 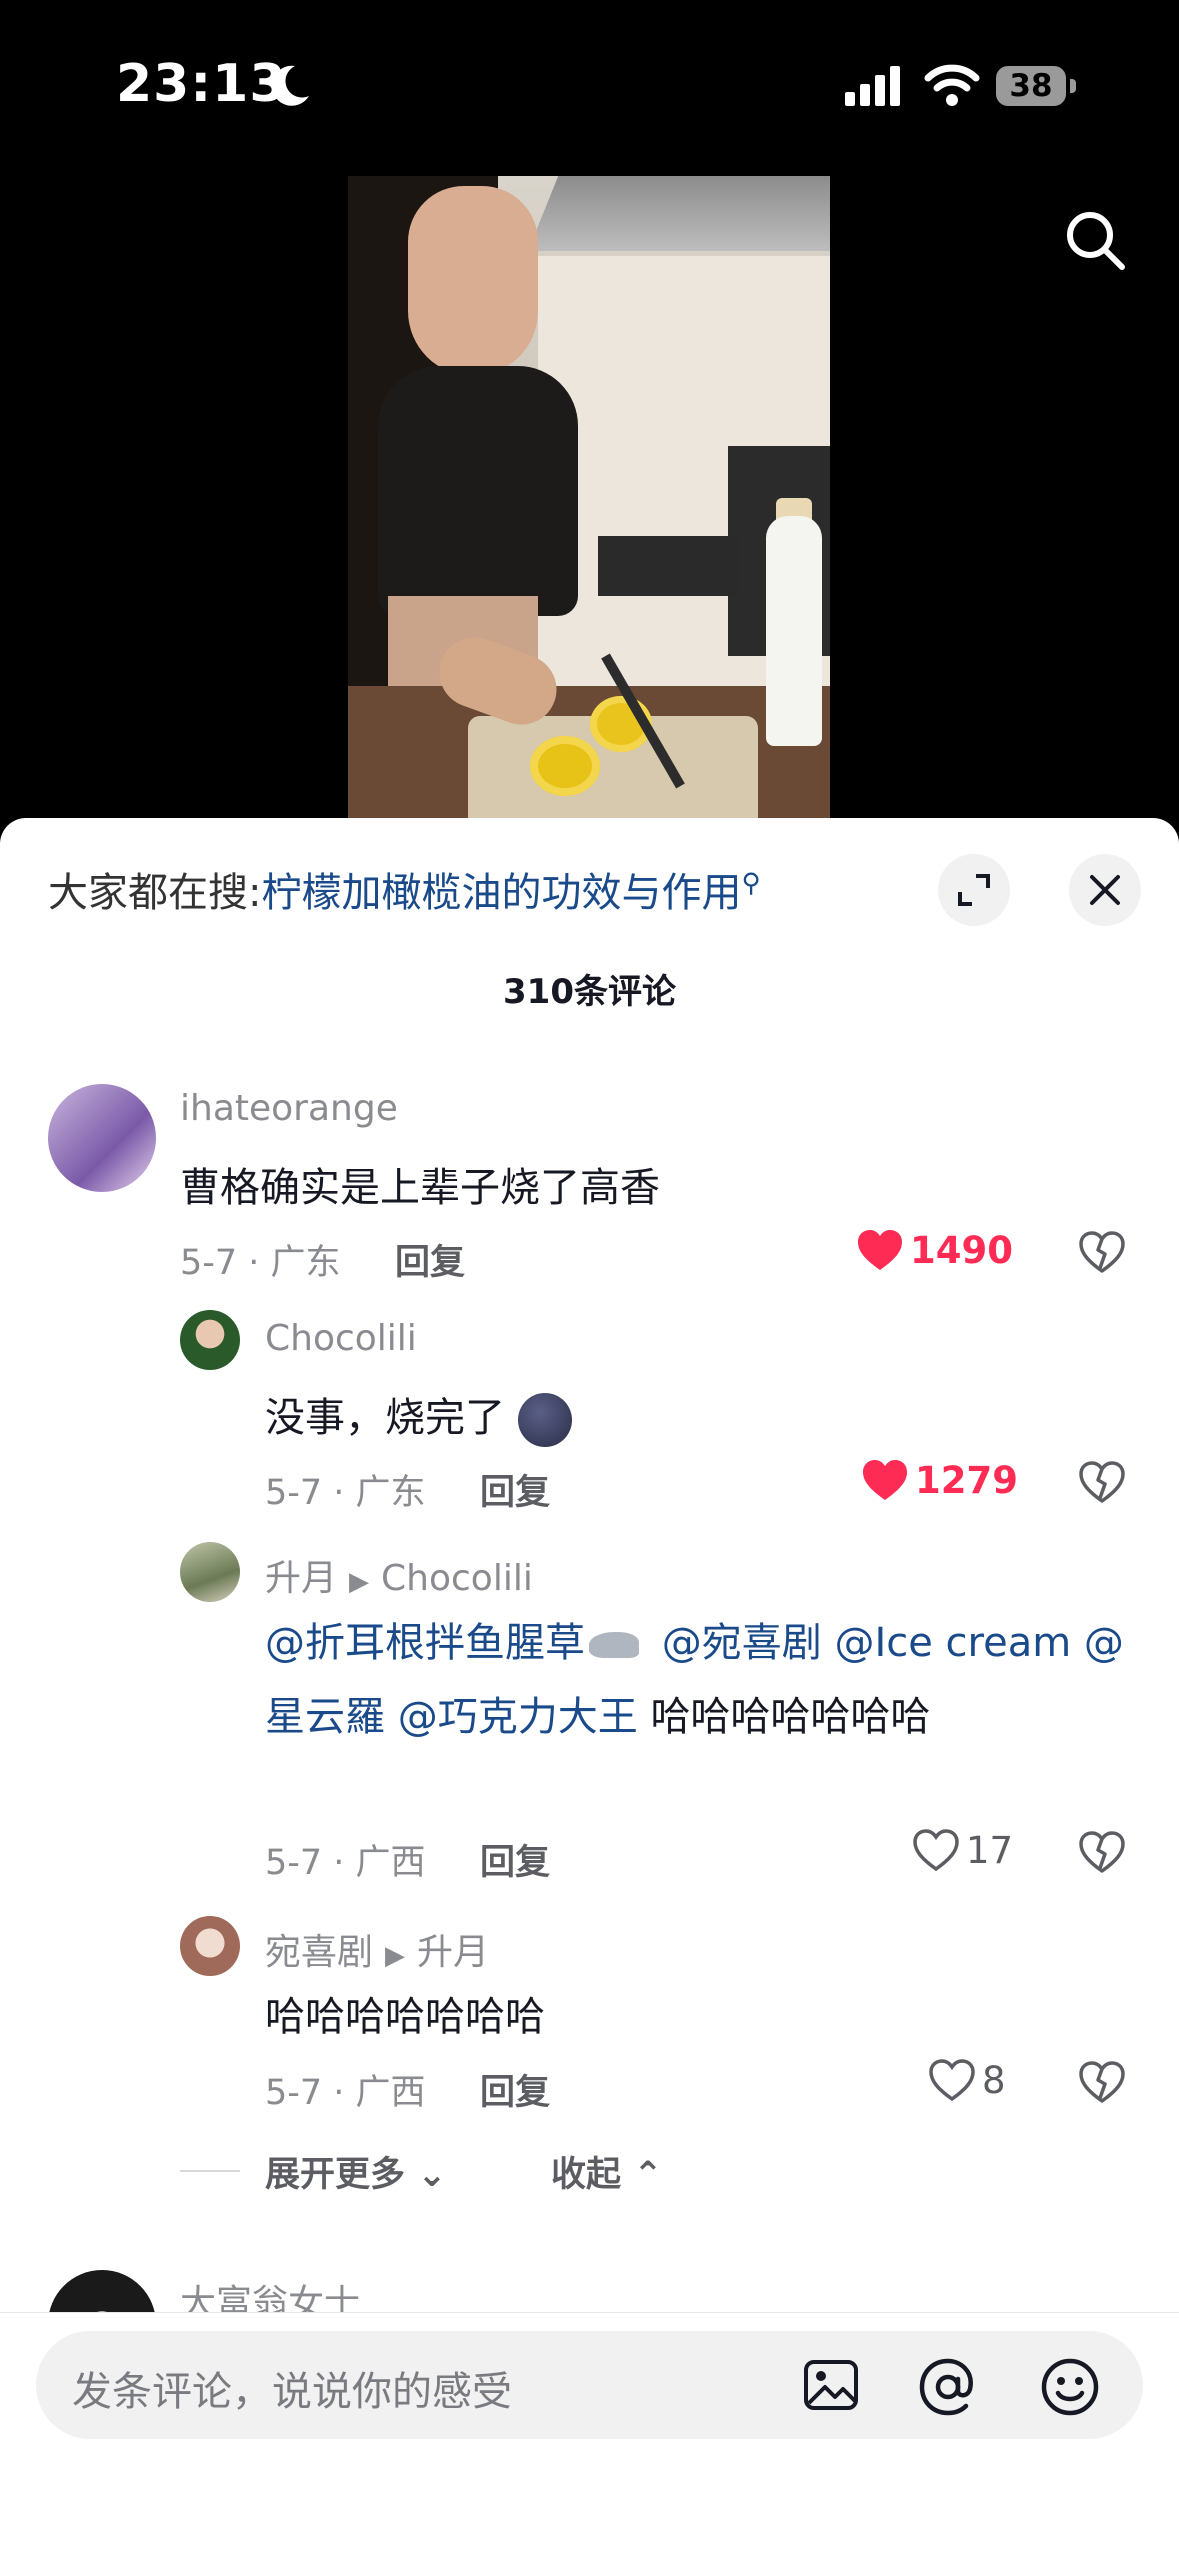 What do you see at coordinates (990, 1850) in the screenshot?
I see `like-count: 17` at bounding box center [990, 1850].